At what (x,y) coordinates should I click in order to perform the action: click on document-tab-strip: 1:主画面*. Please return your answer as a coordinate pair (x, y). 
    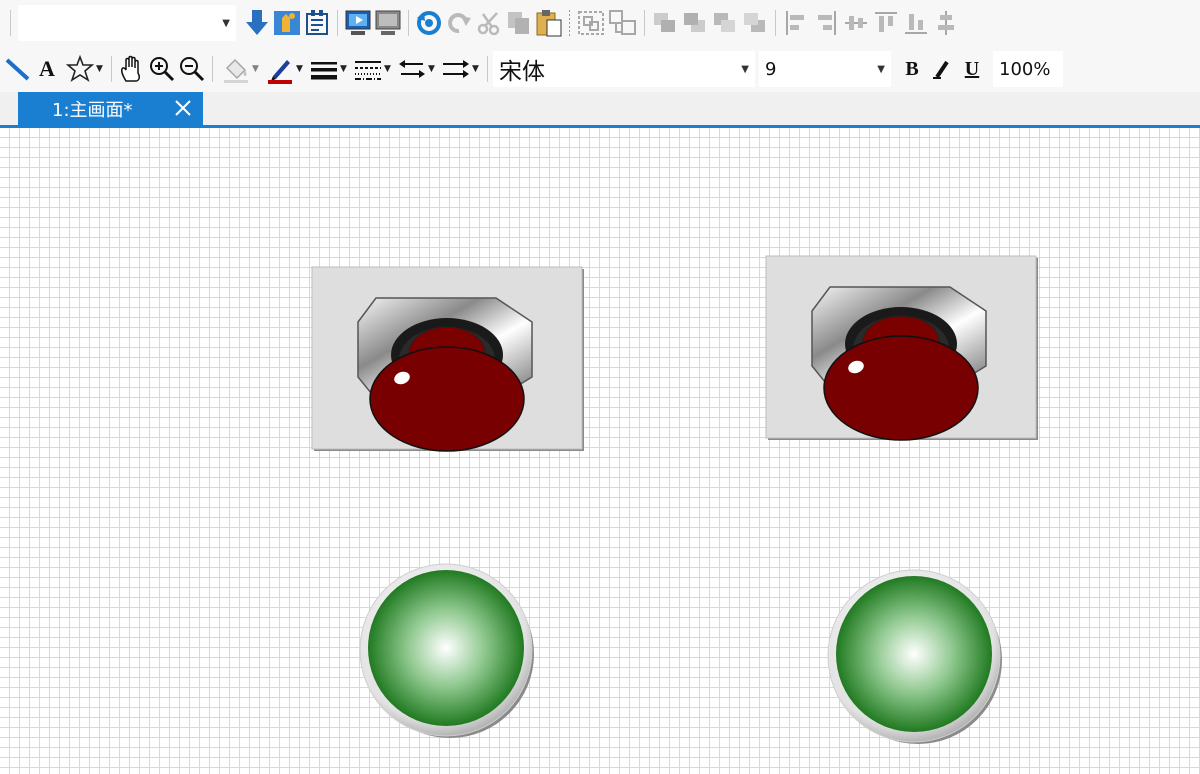
    Looking at the image, I should click on (600, 110).